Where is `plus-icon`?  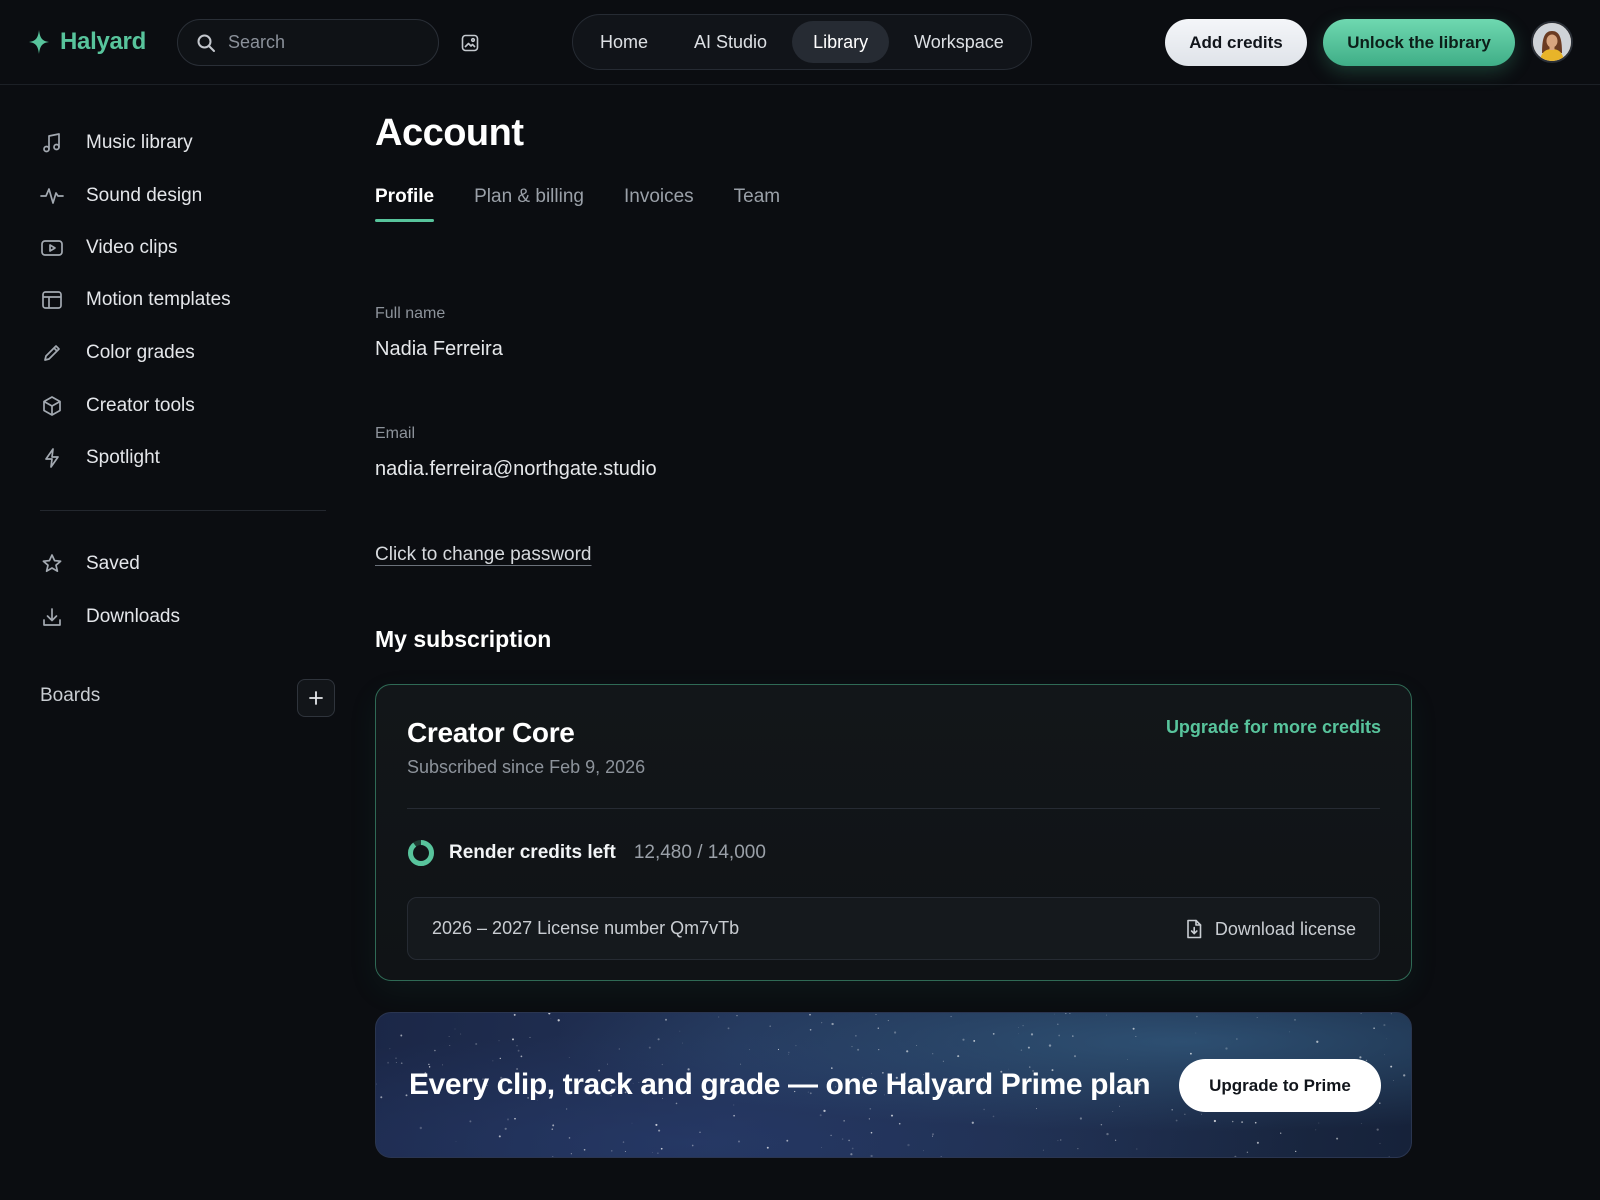
plus-icon is located at coordinates (316, 698).